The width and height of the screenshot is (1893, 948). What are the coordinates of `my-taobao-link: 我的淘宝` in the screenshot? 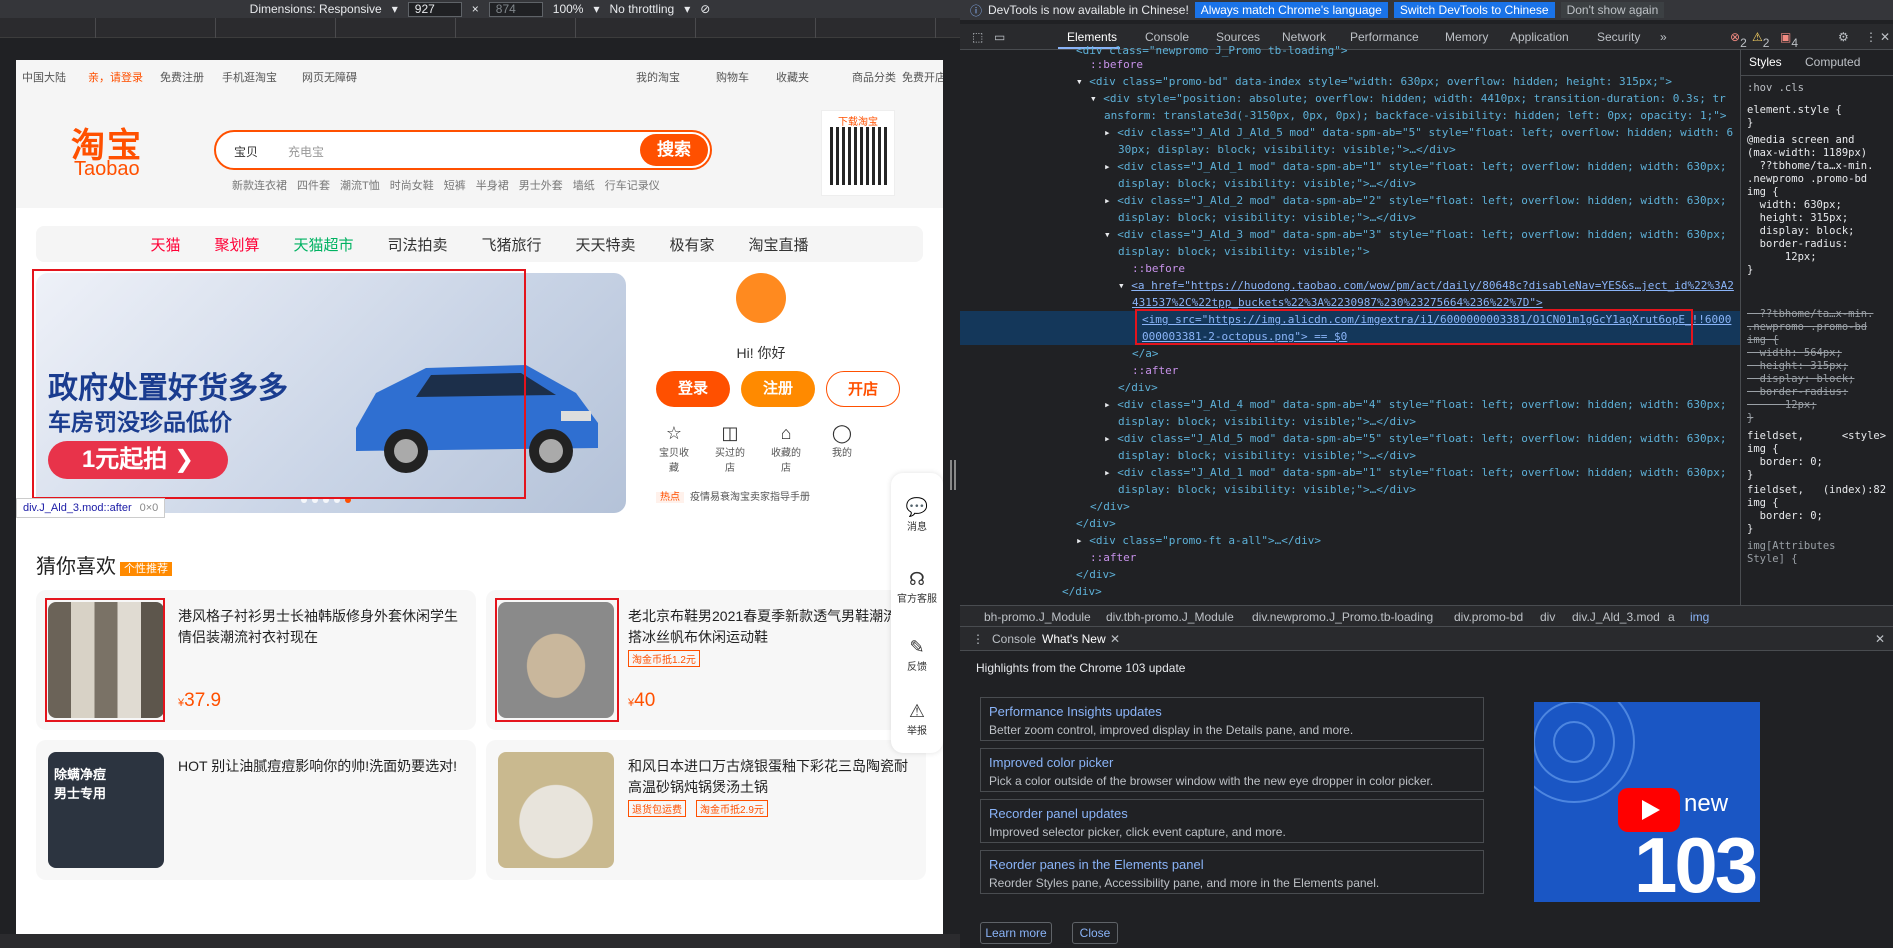 It's located at (658, 77).